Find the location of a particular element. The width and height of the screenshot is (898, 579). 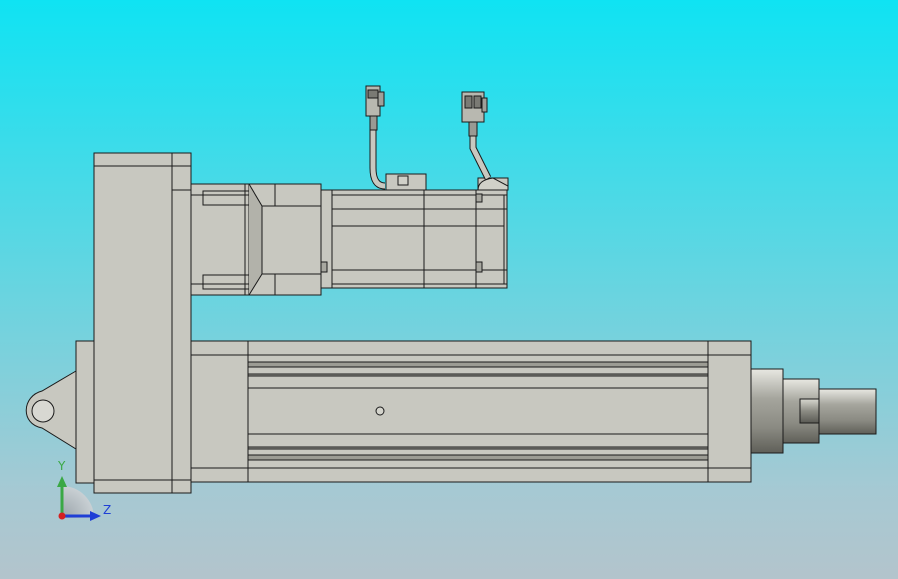

actuator-front-block is located at coordinates (219, 411).